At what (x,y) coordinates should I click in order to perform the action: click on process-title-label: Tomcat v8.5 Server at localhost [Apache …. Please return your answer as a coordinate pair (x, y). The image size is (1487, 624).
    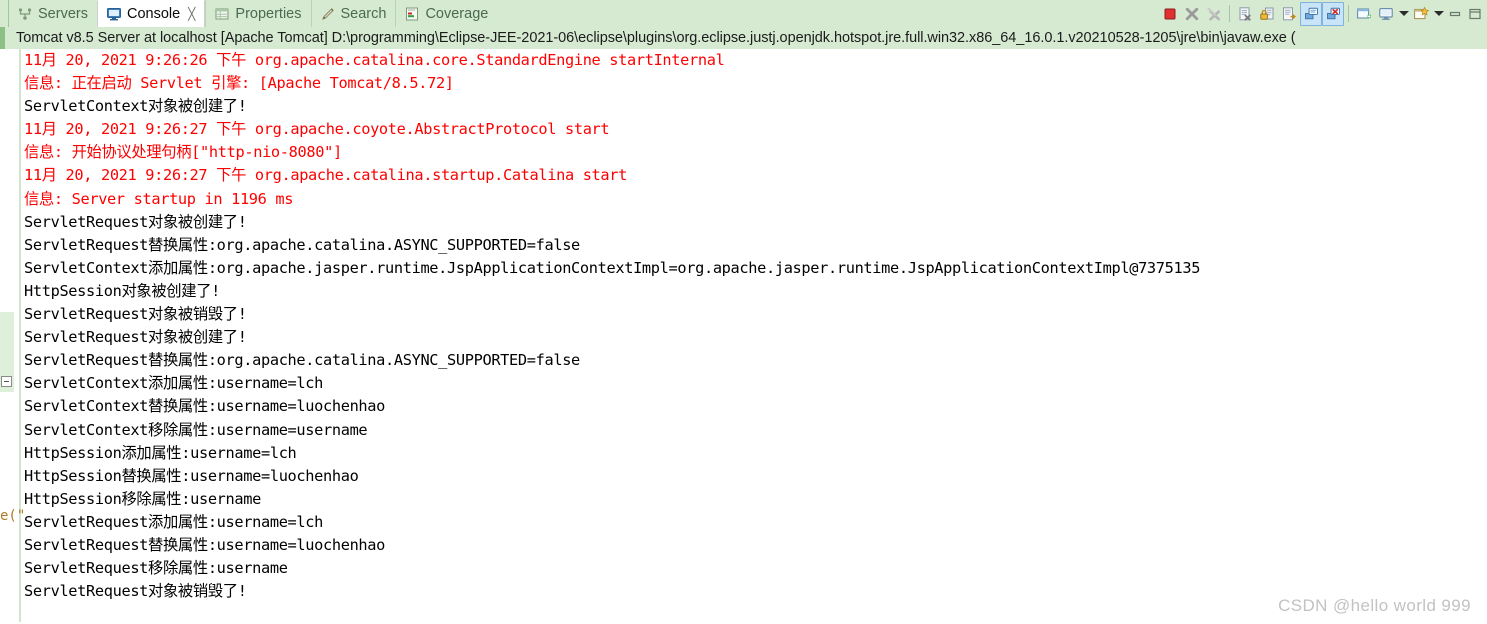
    Looking at the image, I should click on (656, 38).